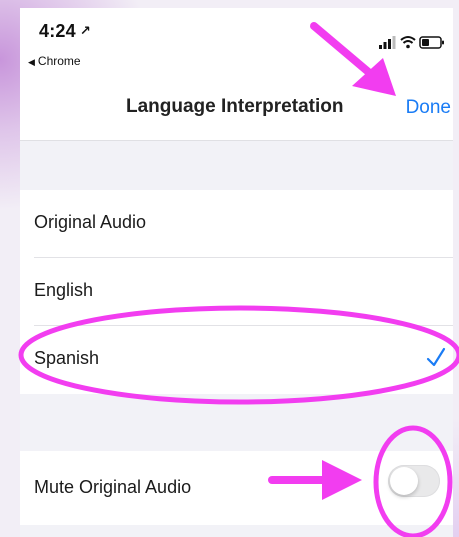 This screenshot has height=537, width=459. Describe the element at coordinates (431, 42) in the screenshot. I see `battery-icon` at that location.